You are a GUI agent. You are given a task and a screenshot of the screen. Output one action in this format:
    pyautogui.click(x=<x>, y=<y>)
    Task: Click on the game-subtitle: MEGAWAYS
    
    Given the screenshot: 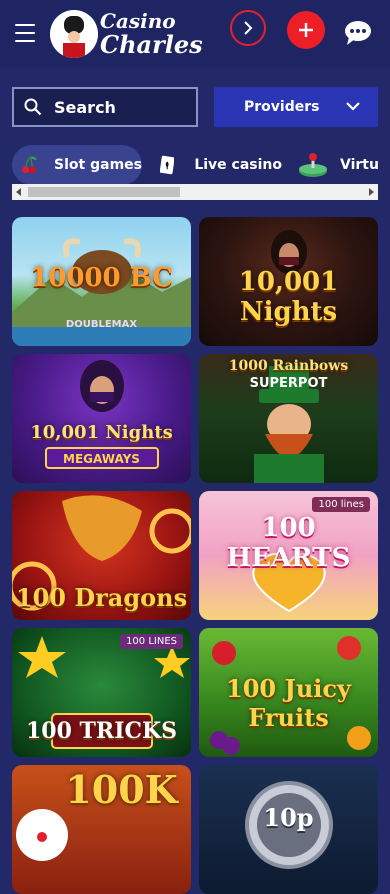 What is the action you would take?
    pyautogui.click(x=101, y=459)
    